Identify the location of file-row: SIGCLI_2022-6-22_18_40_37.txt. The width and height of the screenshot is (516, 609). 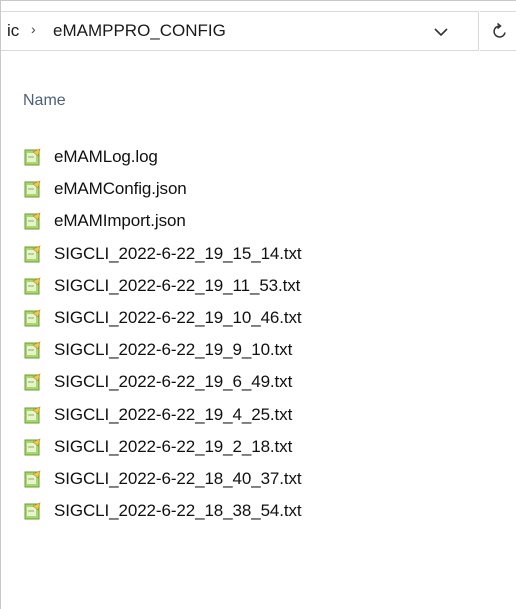
(258, 479).